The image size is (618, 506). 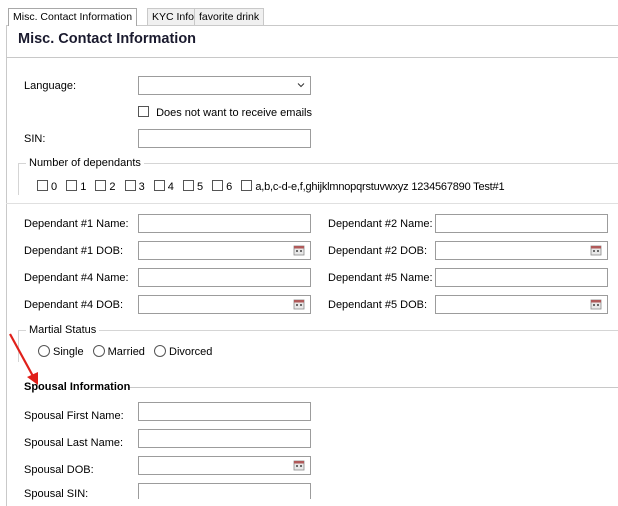 What do you see at coordinates (521, 304) in the screenshot?
I see `dependant-5-dob-input` at bounding box center [521, 304].